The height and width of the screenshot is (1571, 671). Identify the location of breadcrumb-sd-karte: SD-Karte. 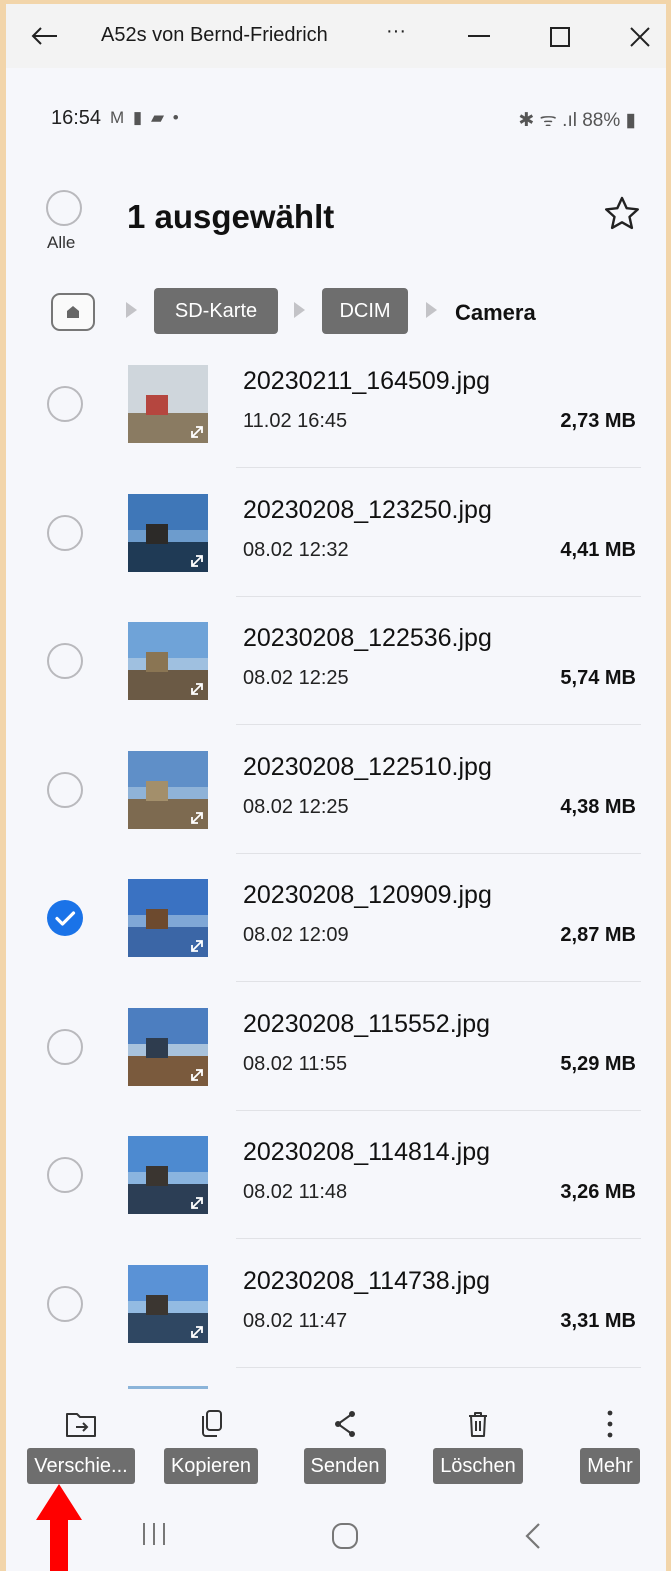
(216, 311).